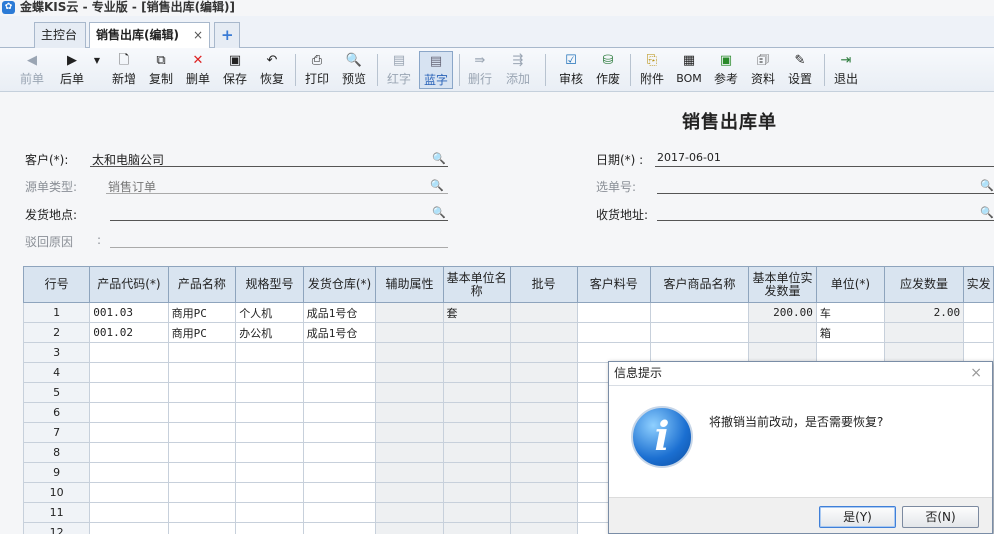 This screenshot has height=534, width=994. I want to click on grid-cell: 成品1号仓, so click(339, 332).